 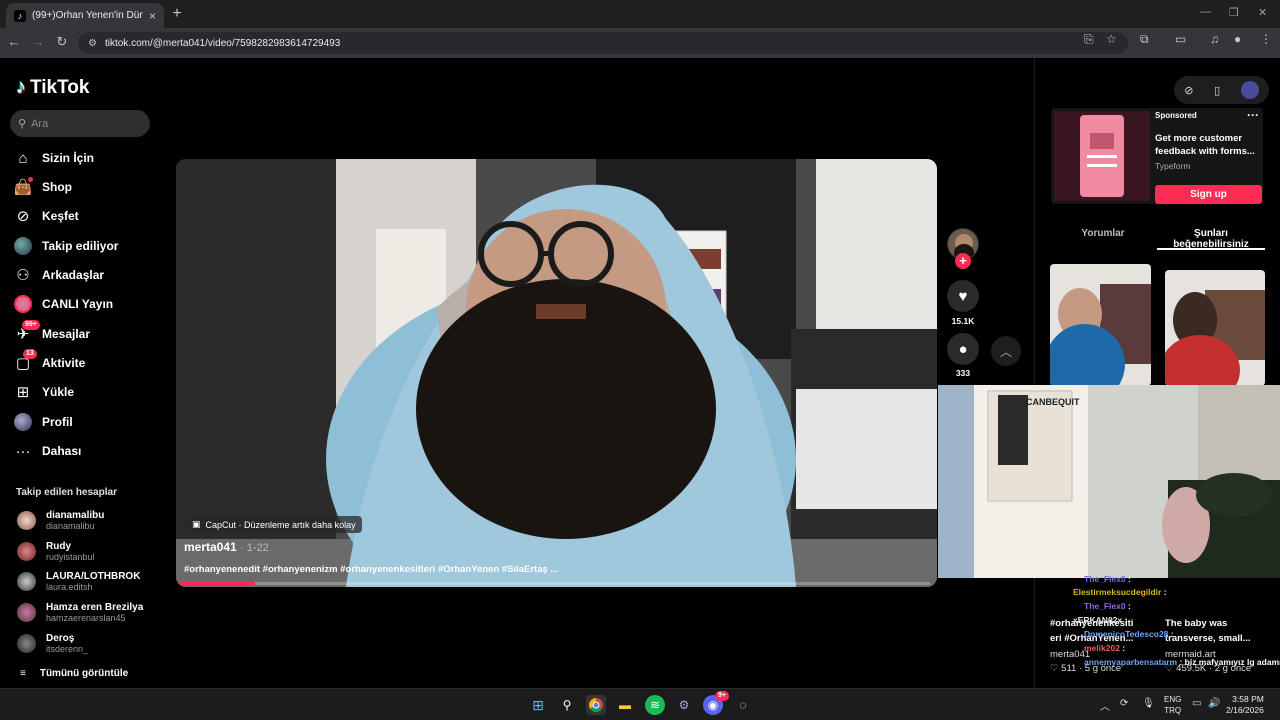 What do you see at coordinates (62, 42) in the screenshot?
I see `reload-icon: ↻` at bounding box center [62, 42].